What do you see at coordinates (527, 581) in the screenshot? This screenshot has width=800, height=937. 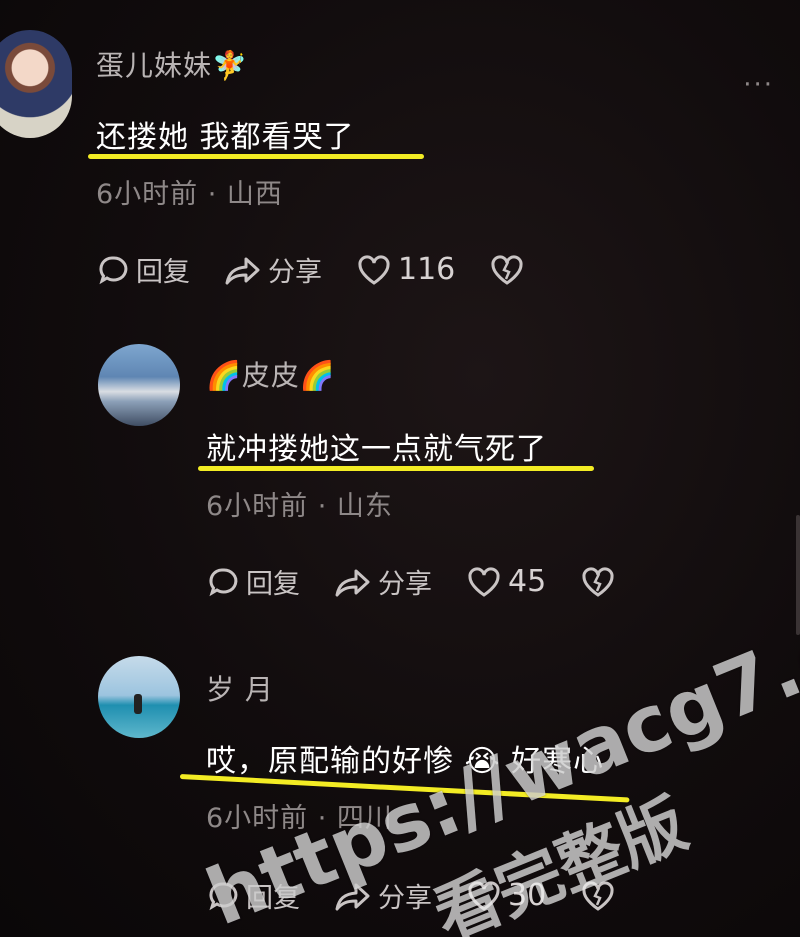 I see `like-count: 45` at bounding box center [527, 581].